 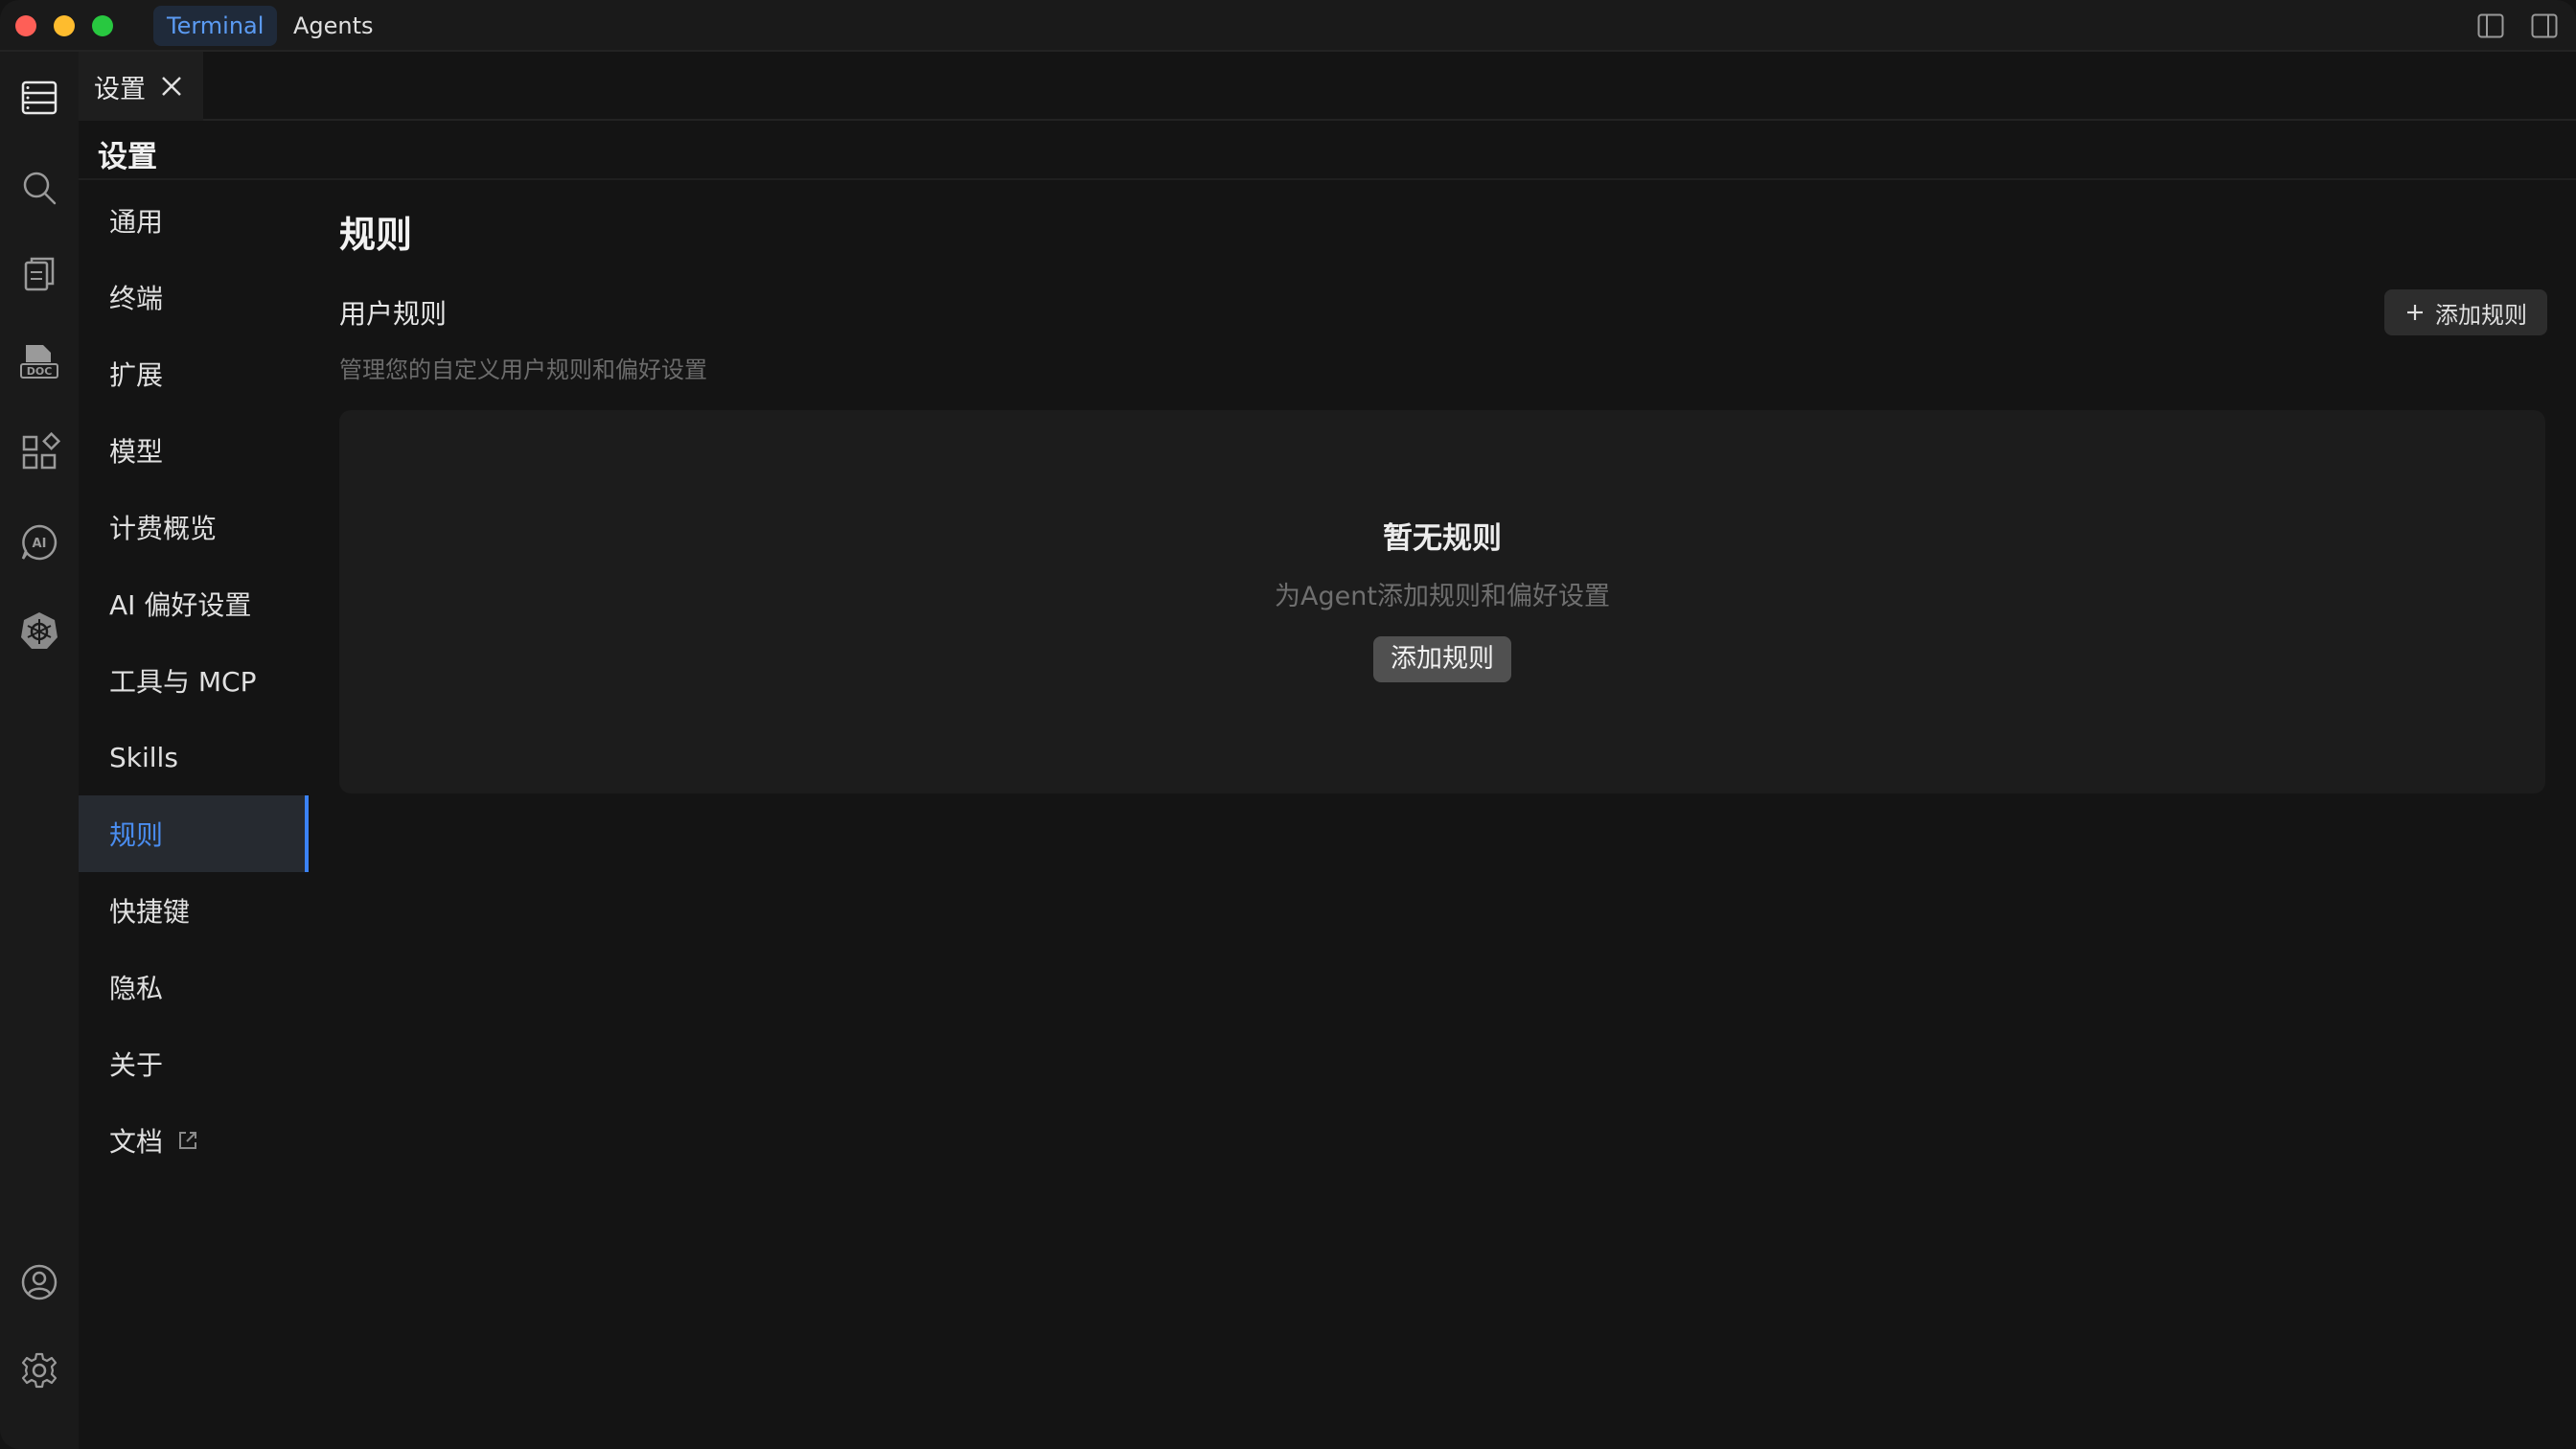 What do you see at coordinates (194, 680) in the screenshot?
I see `nav-item-tools-mcp: 工具与 MCP` at bounding box center [194, 680].